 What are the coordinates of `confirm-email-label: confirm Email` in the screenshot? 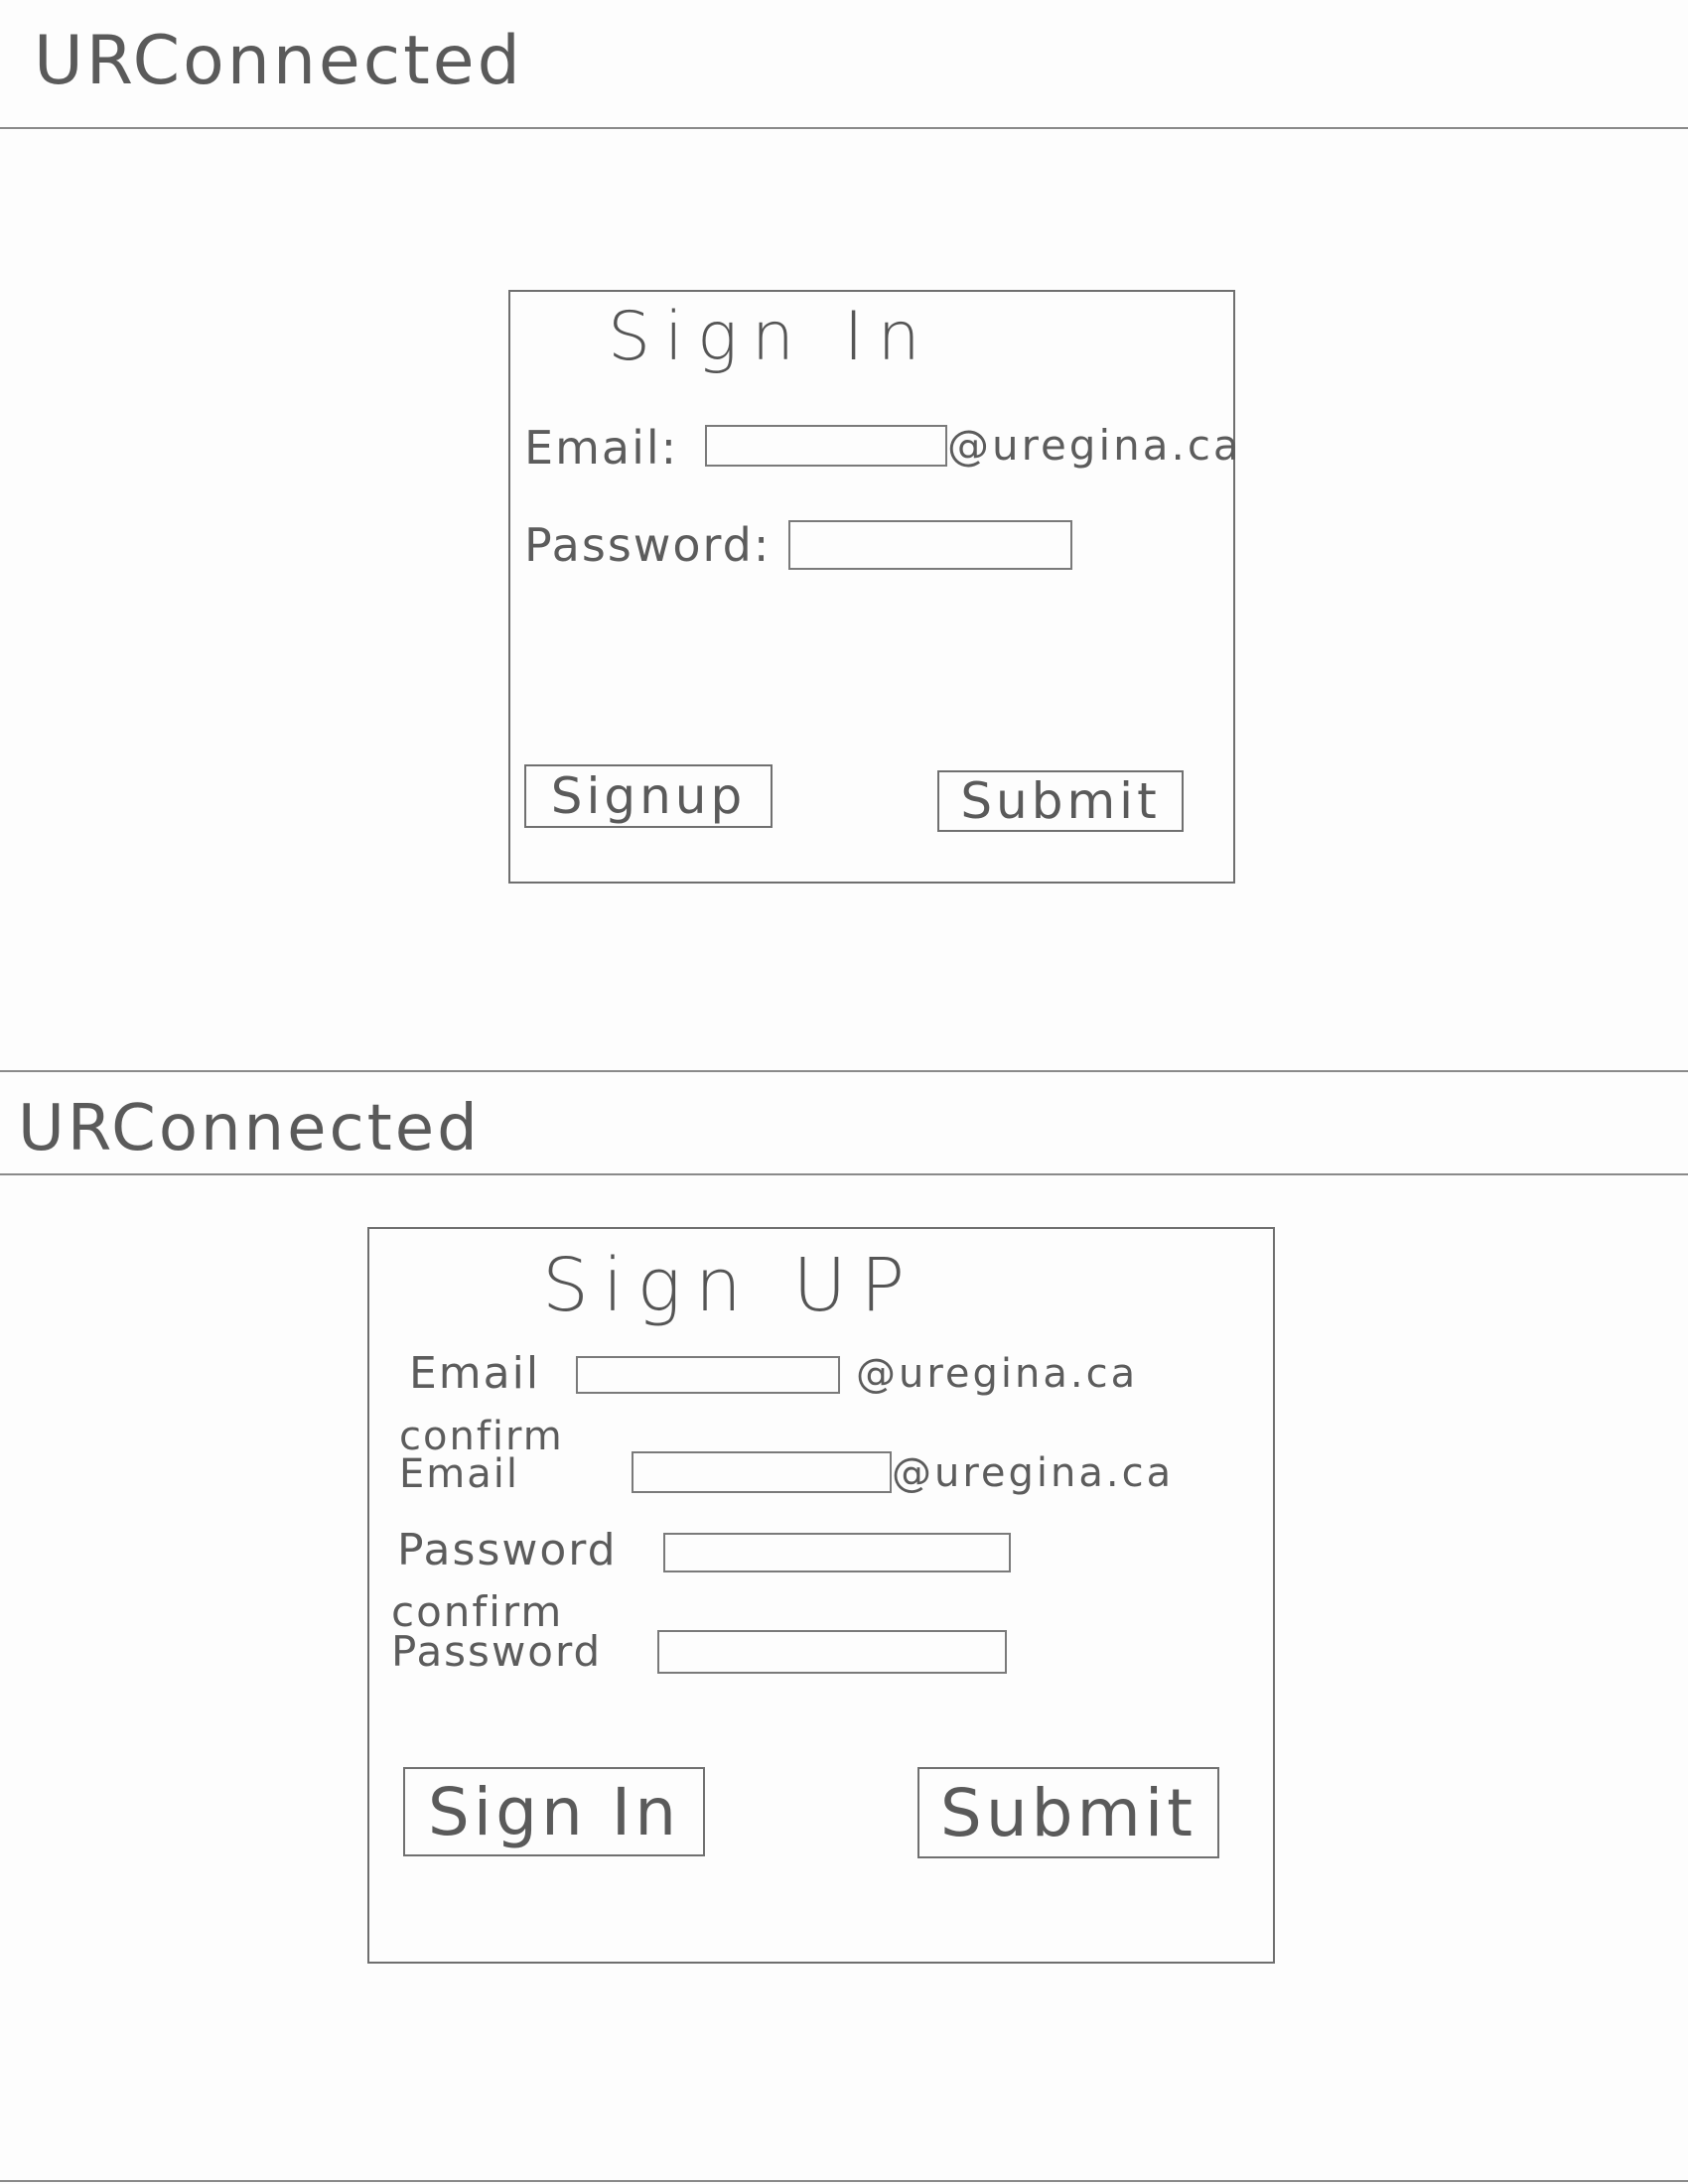 It's located at (508, 1455).